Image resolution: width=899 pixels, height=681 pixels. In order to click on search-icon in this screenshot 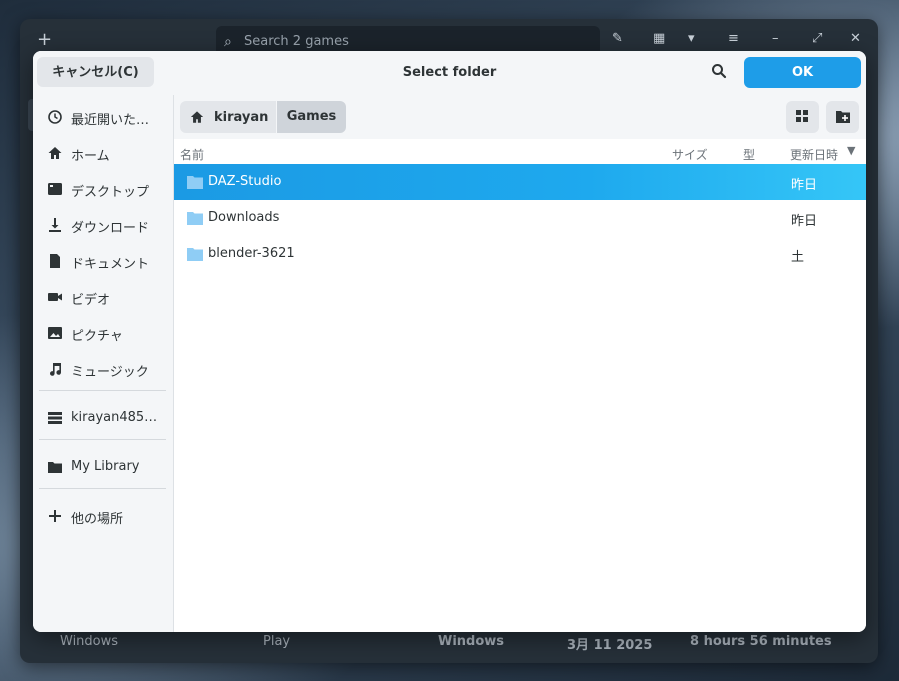, I will do `click(719, 71)`.